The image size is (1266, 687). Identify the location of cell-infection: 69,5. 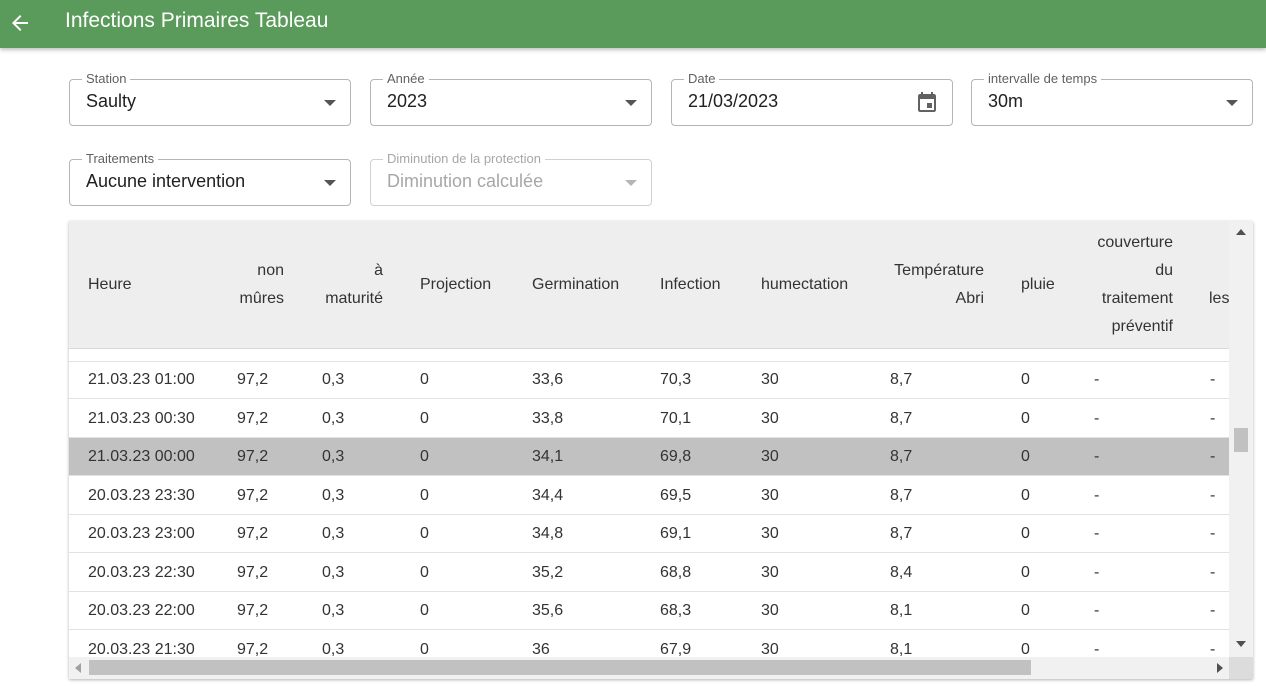
(676, 495).